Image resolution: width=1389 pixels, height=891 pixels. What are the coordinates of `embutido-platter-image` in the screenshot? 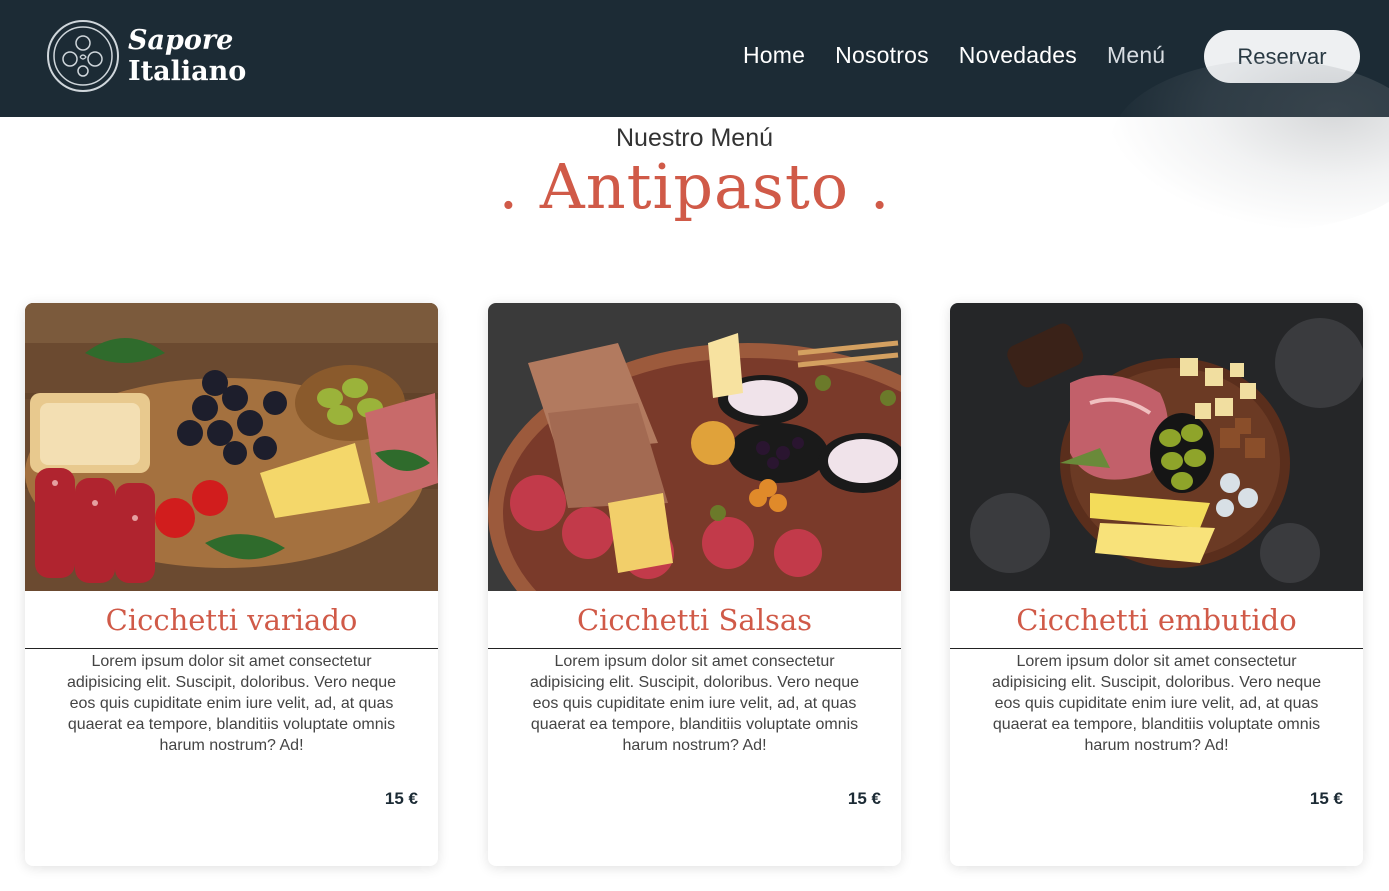 It's located at (1156, 447).